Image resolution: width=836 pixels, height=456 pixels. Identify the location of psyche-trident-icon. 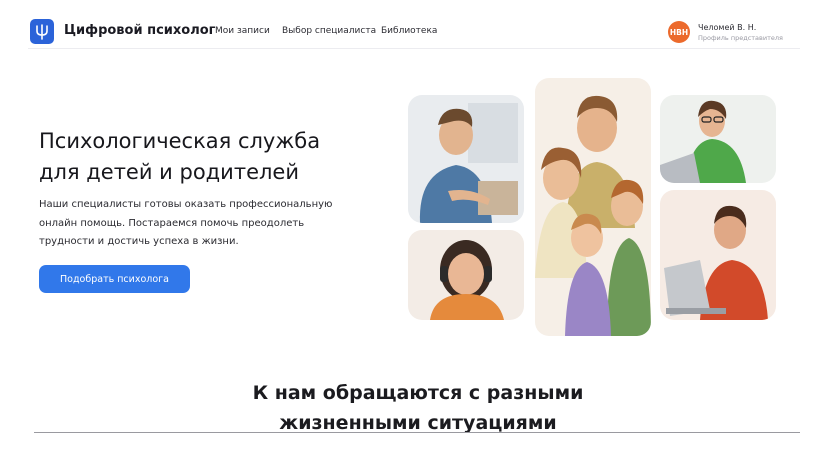
(42, 31).